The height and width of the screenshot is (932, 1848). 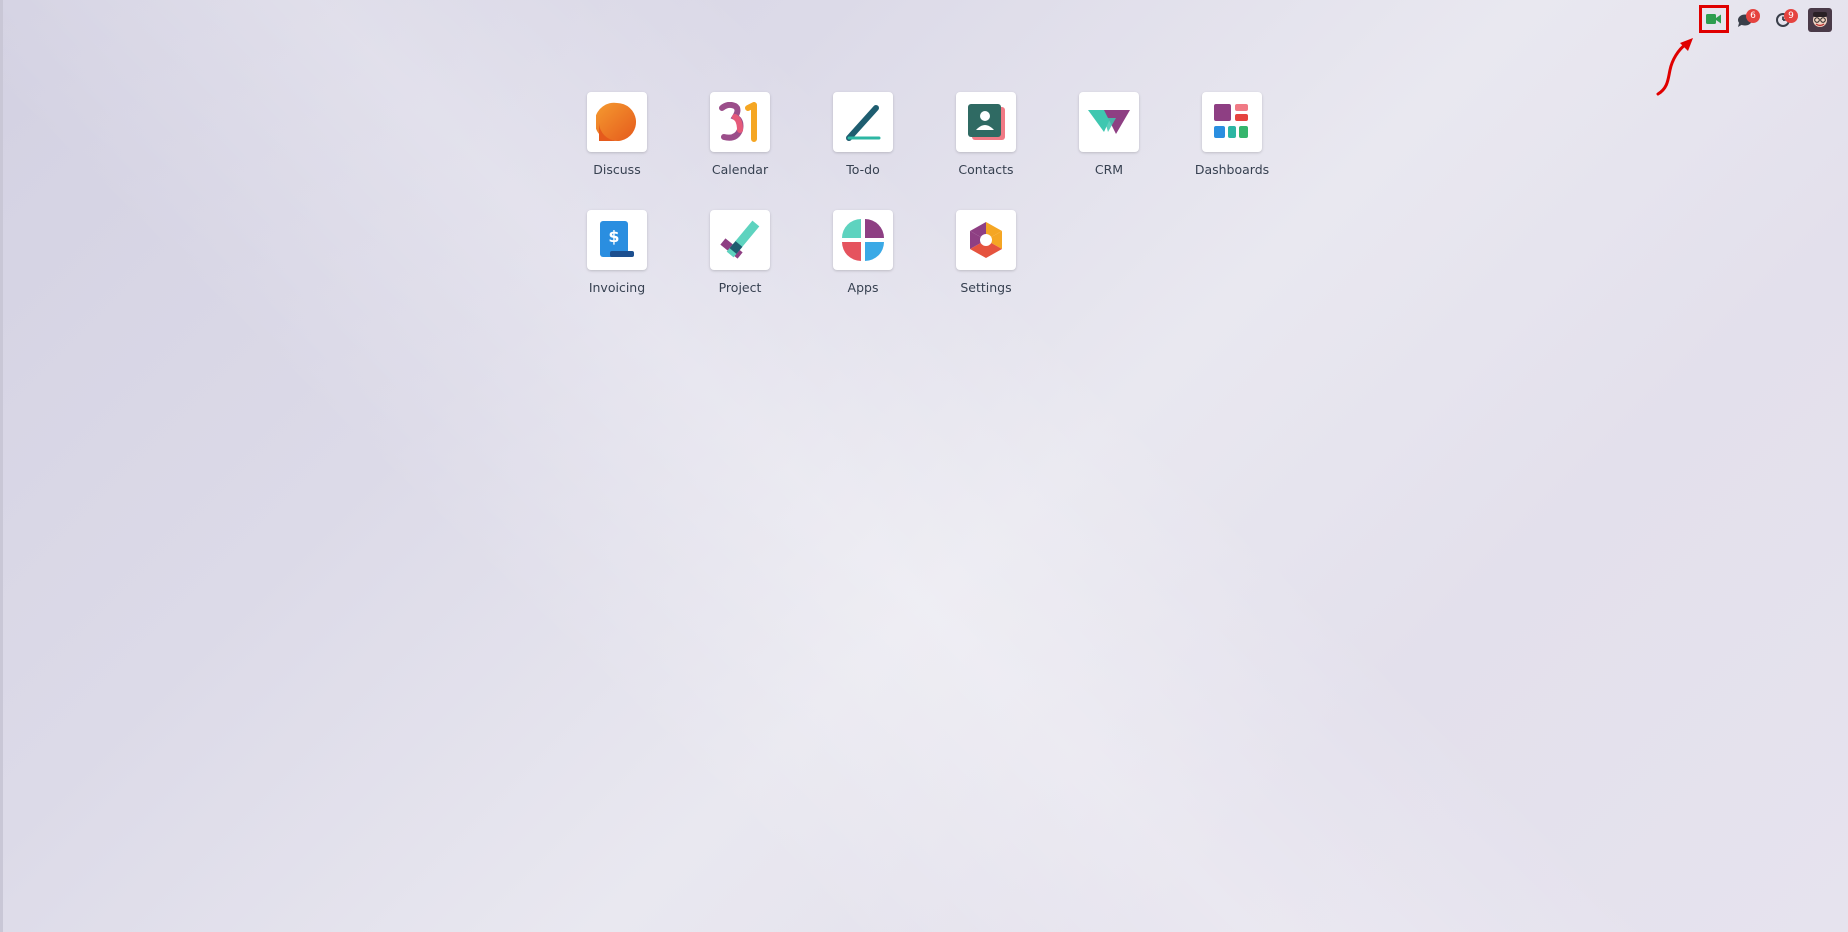 I want to click on avatar, so click(x=1820, y=20).